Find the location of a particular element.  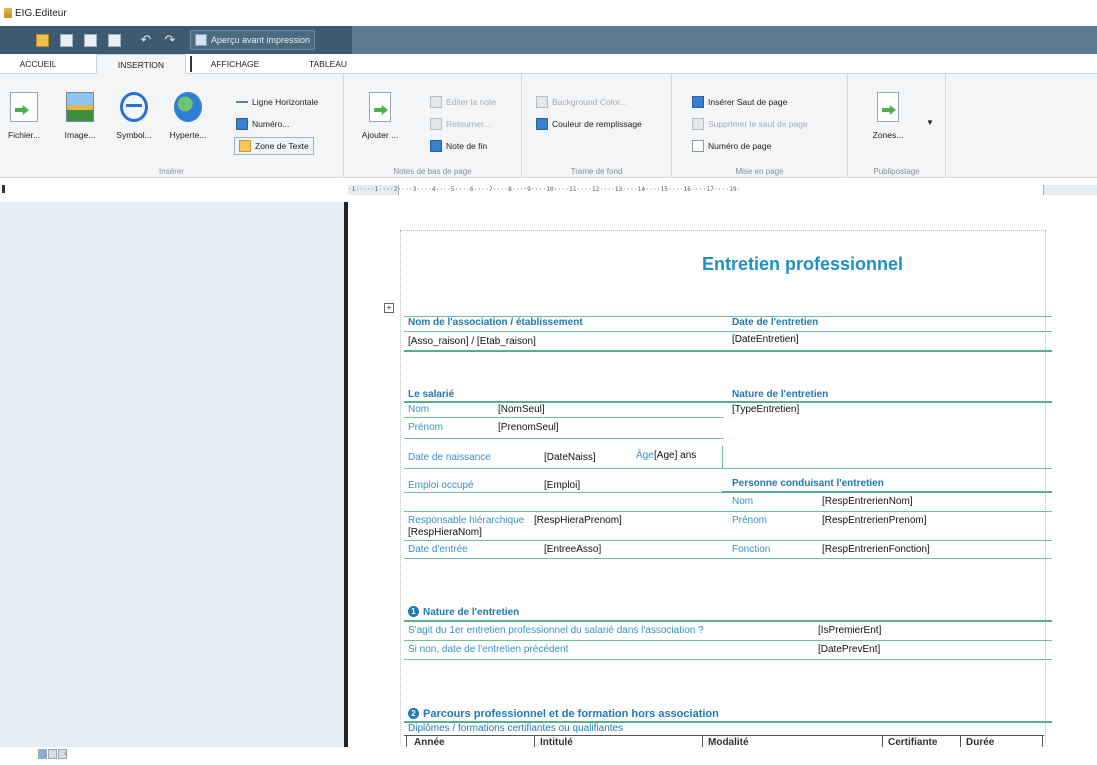

tab-separator is located at coordinates (191, 64).